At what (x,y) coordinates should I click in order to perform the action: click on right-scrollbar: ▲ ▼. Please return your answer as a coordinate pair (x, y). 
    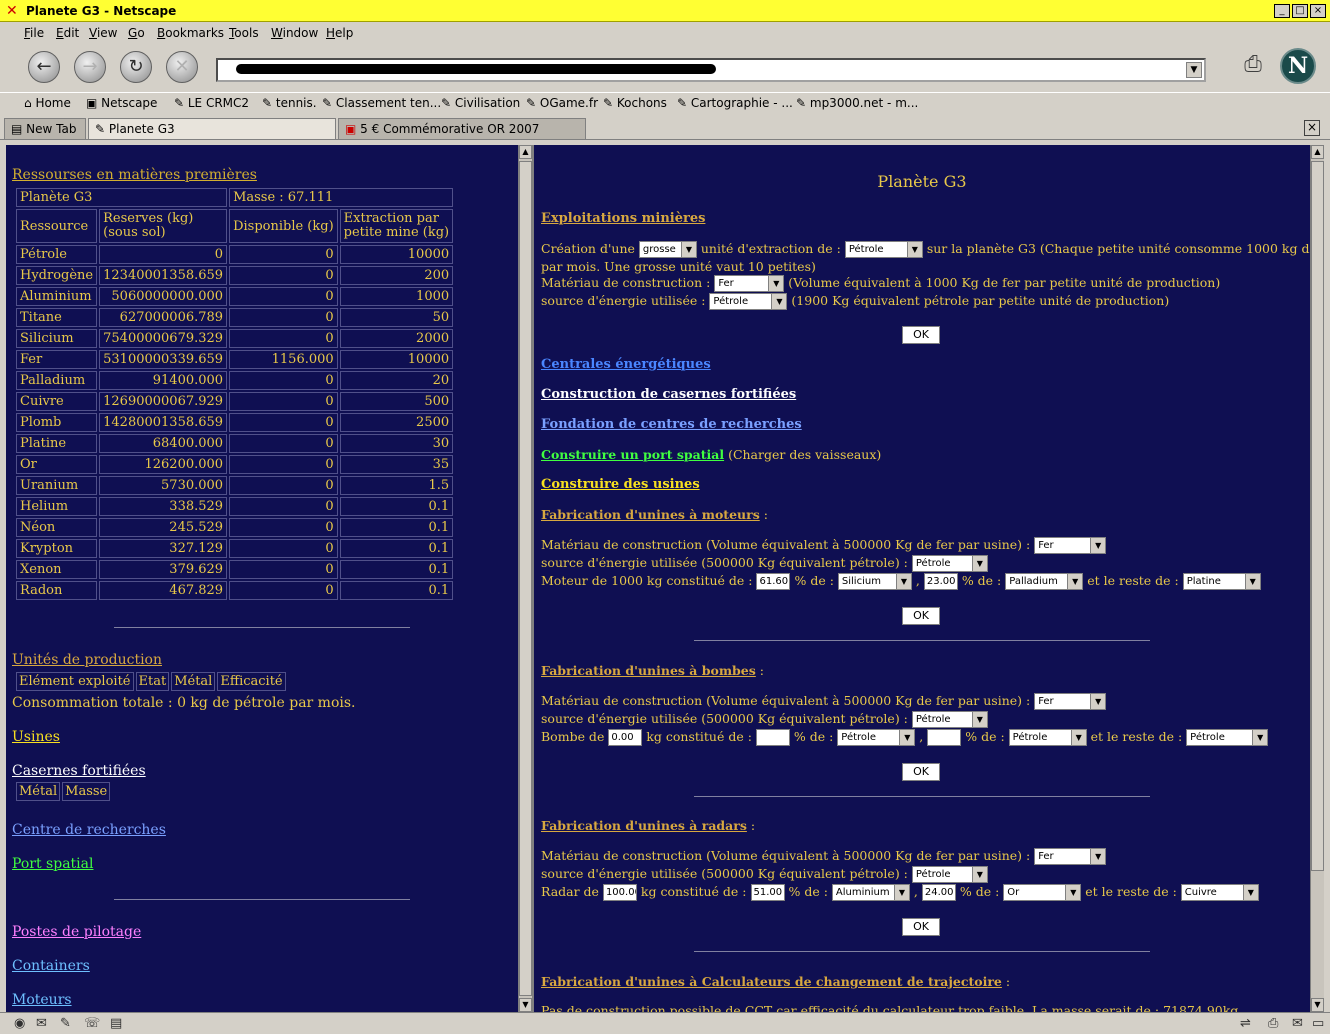
    Looking at the image, I should click on (1317, 578).